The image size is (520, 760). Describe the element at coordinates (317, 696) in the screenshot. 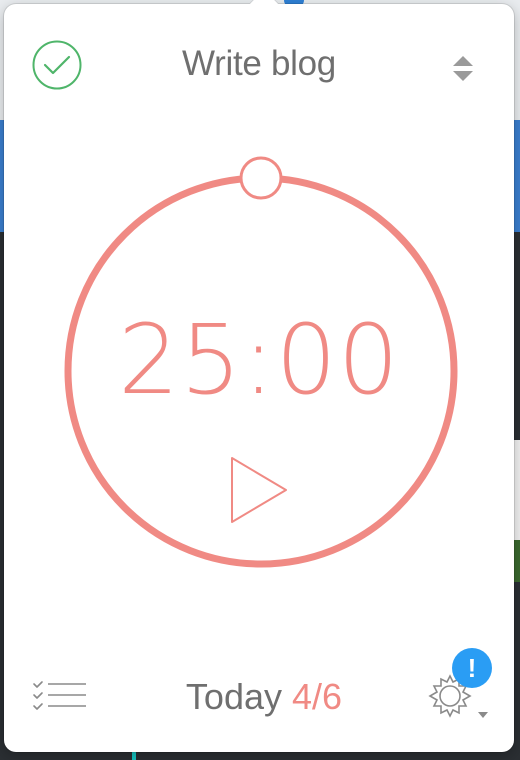

I see `today-count: 4/6` at that location.